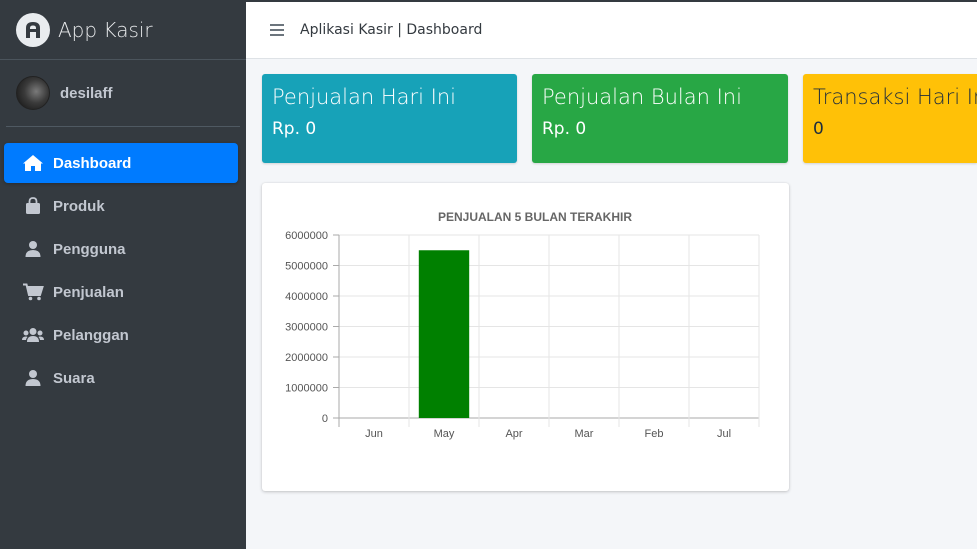 The height and width of the screenshot is (549, 977). What do you see at coordinates (91, 335) in the screenshot?
I see `sidebar-item-label: Pelanggan` at bounding box center [91, 335].